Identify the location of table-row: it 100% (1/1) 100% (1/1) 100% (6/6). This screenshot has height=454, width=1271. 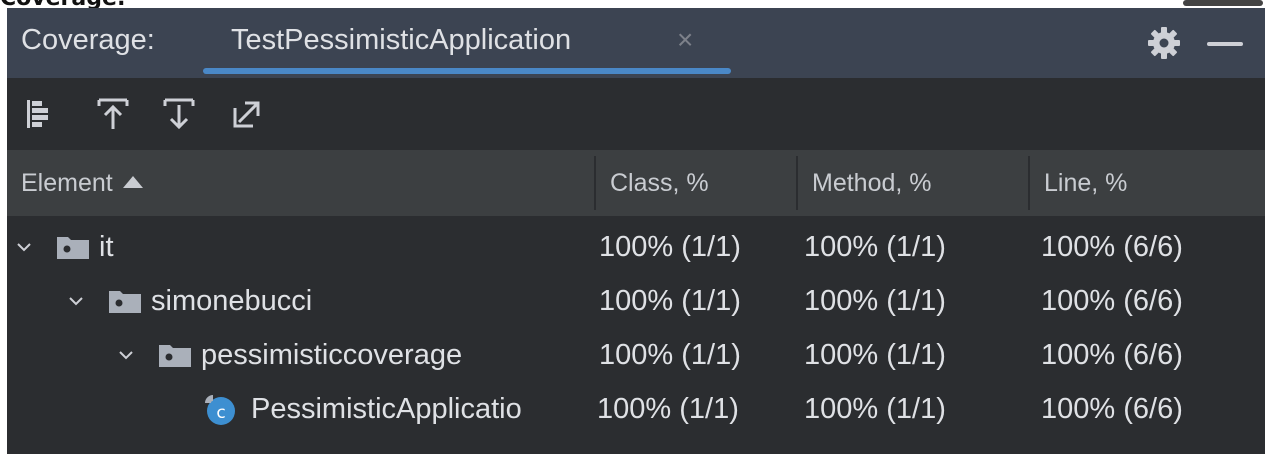
(636, 247).